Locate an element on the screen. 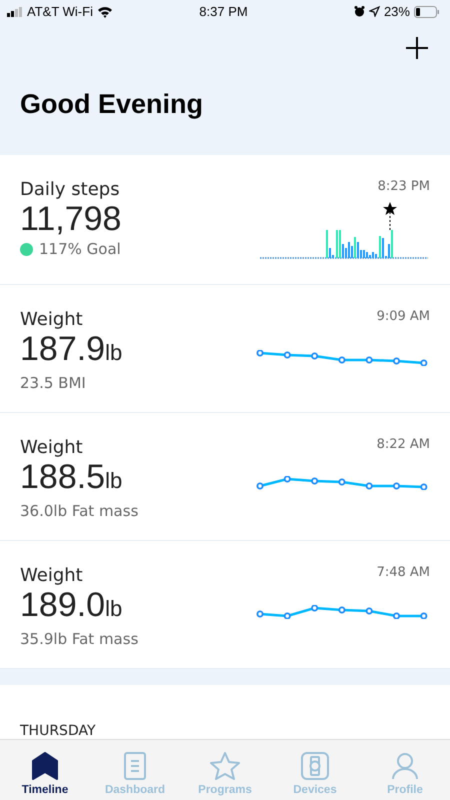 This screenshot has height=800, width=450. card-detail: 23.5 BMI is located at coordinates (53, 383).